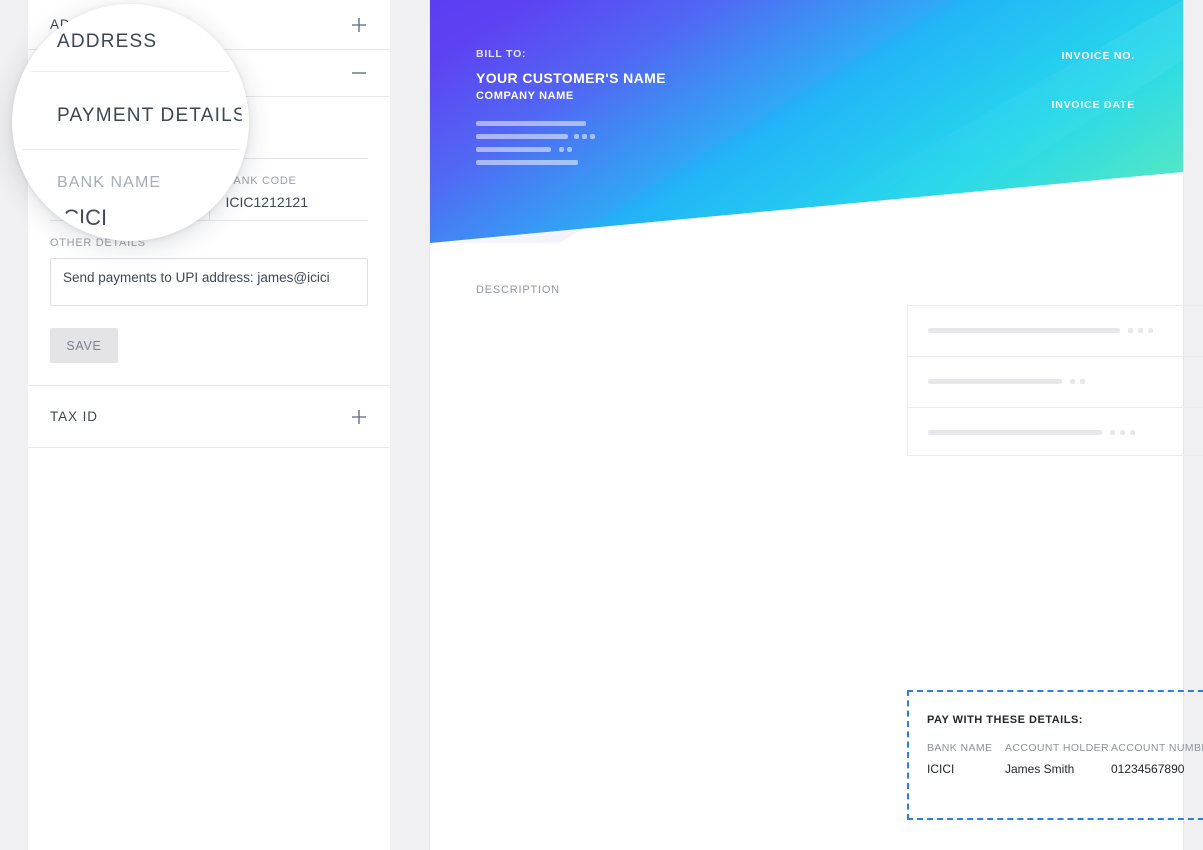 The height and width of the screenshot is (850, 1203). Describe the element at coordinates (149, 115) in the screenshot. I see `magnified-payment-details-label: PAYMENT DETAILS` at that location.